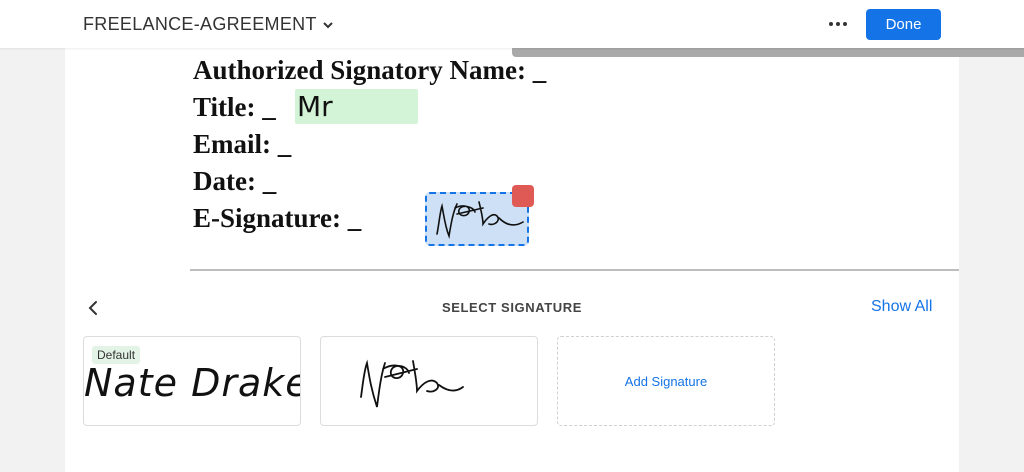  I want to click on doc-line-date: Date: _, so click(235, 181).